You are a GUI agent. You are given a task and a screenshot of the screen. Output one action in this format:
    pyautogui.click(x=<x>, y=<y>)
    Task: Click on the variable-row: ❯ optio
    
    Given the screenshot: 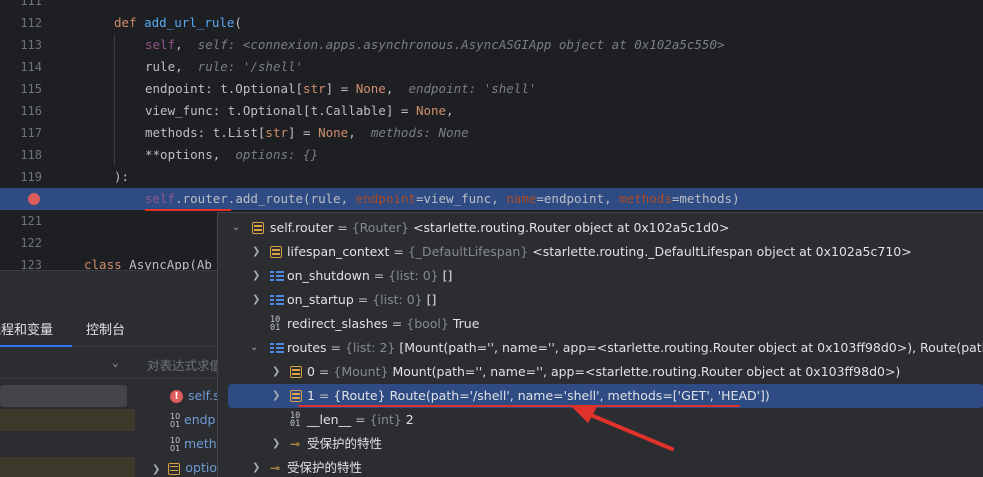 What is the action you would take?
    pyautogui.click(x=184, y=467)
    